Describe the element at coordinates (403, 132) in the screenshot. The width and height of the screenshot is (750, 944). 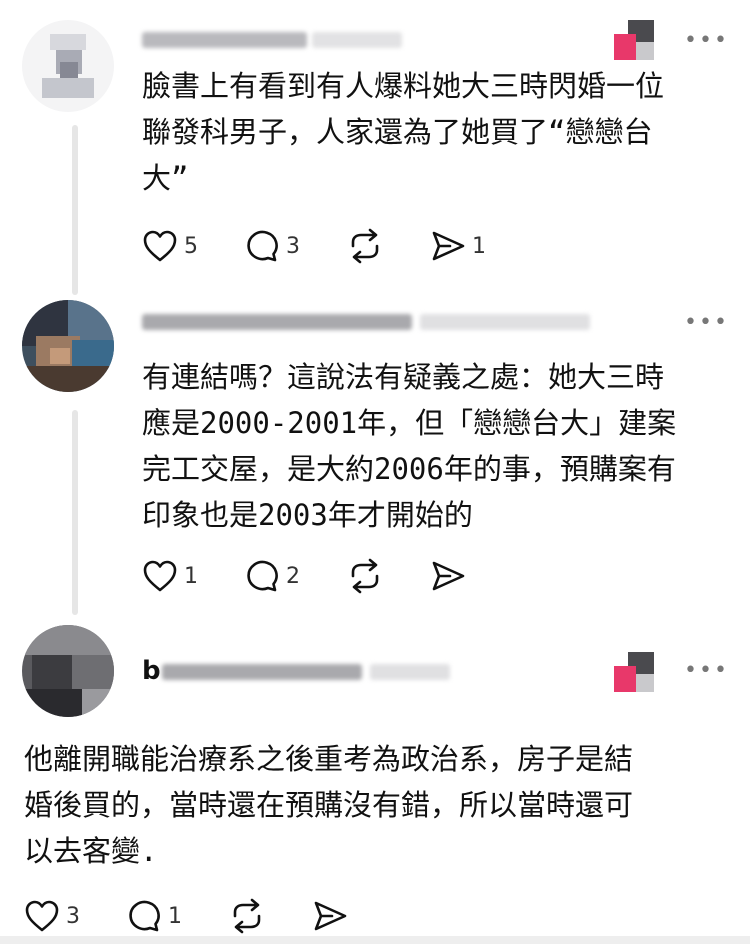
I see `comment-text: 臉書上有看到有人爆料她大三時閃婚一位 聯發科男子，人家還為了她買了“戀戀台 大”` at that location.